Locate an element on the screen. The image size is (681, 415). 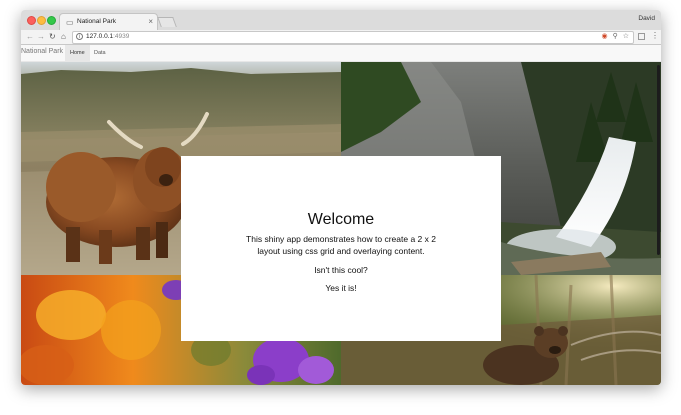
bookmark-star-icon: ☆ is located at coordinates (626, 36).